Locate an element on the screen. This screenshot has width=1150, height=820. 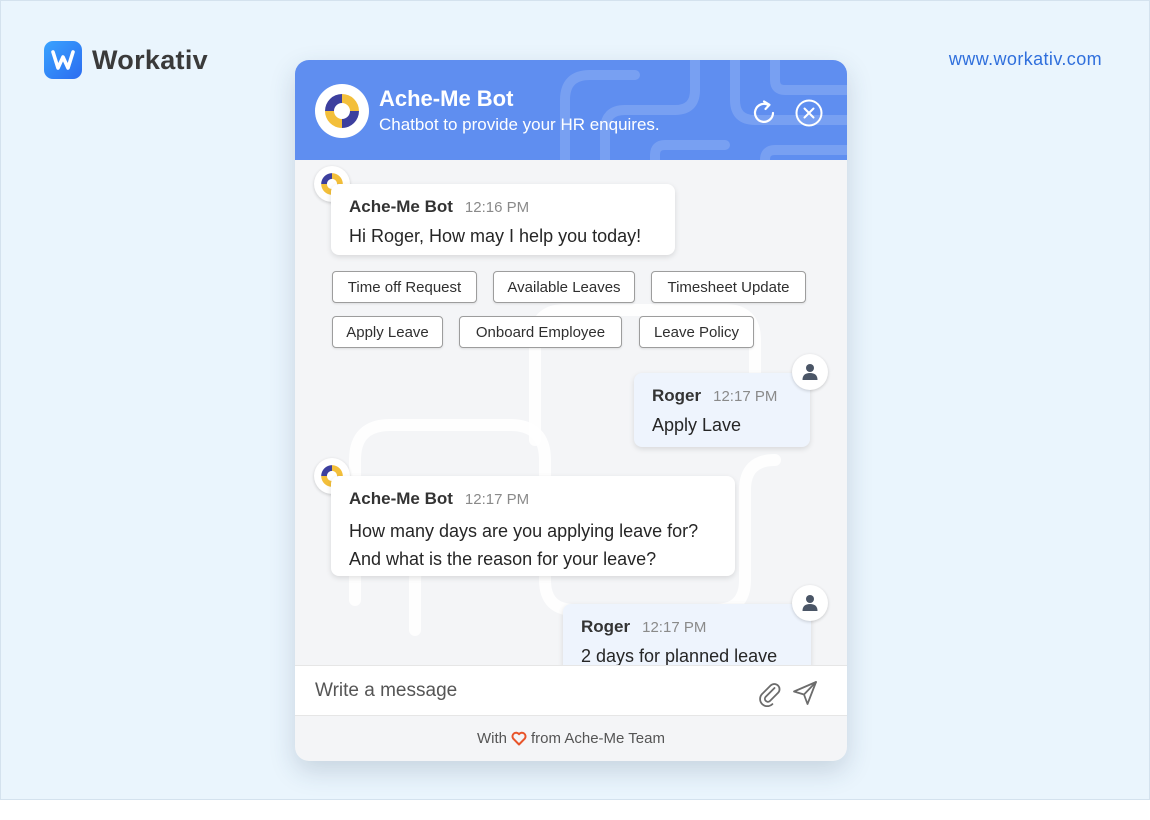
refresh-icon is located at coordinates (764, 111).